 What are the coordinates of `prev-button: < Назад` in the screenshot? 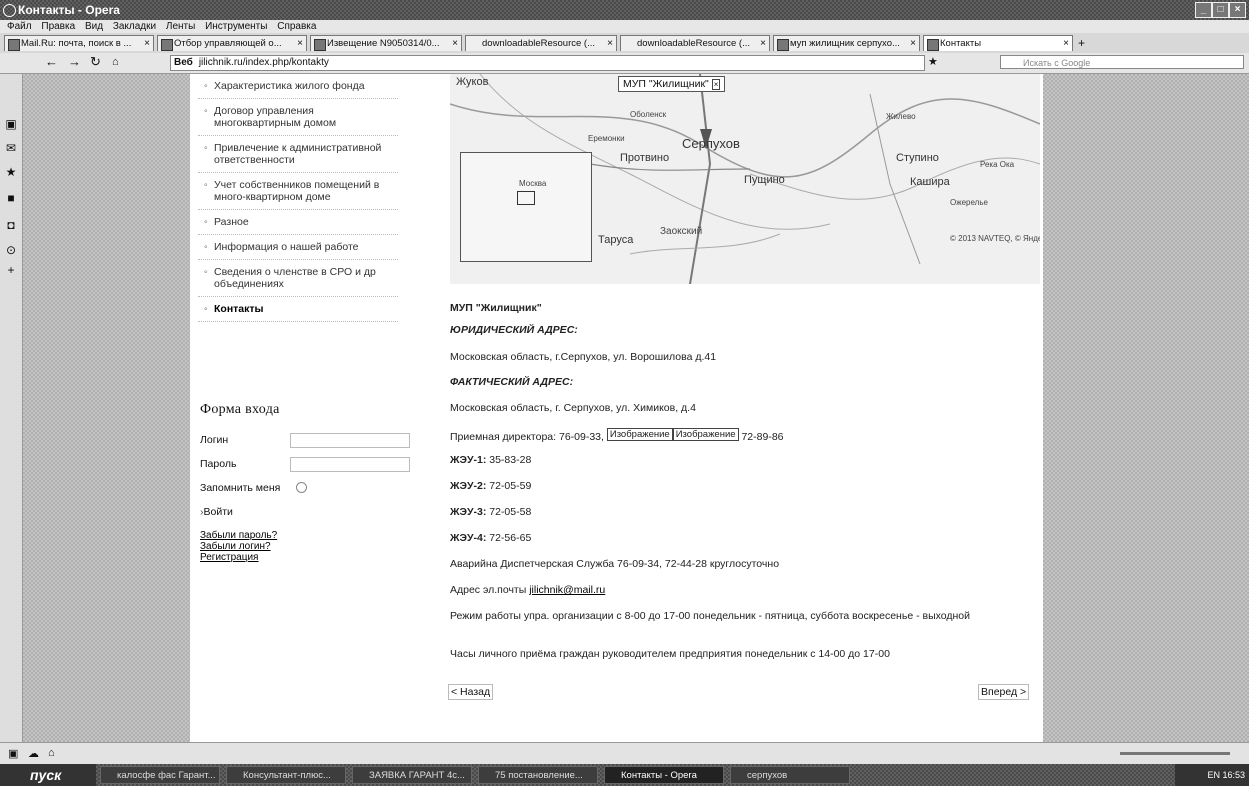 It's located at (471, 692).